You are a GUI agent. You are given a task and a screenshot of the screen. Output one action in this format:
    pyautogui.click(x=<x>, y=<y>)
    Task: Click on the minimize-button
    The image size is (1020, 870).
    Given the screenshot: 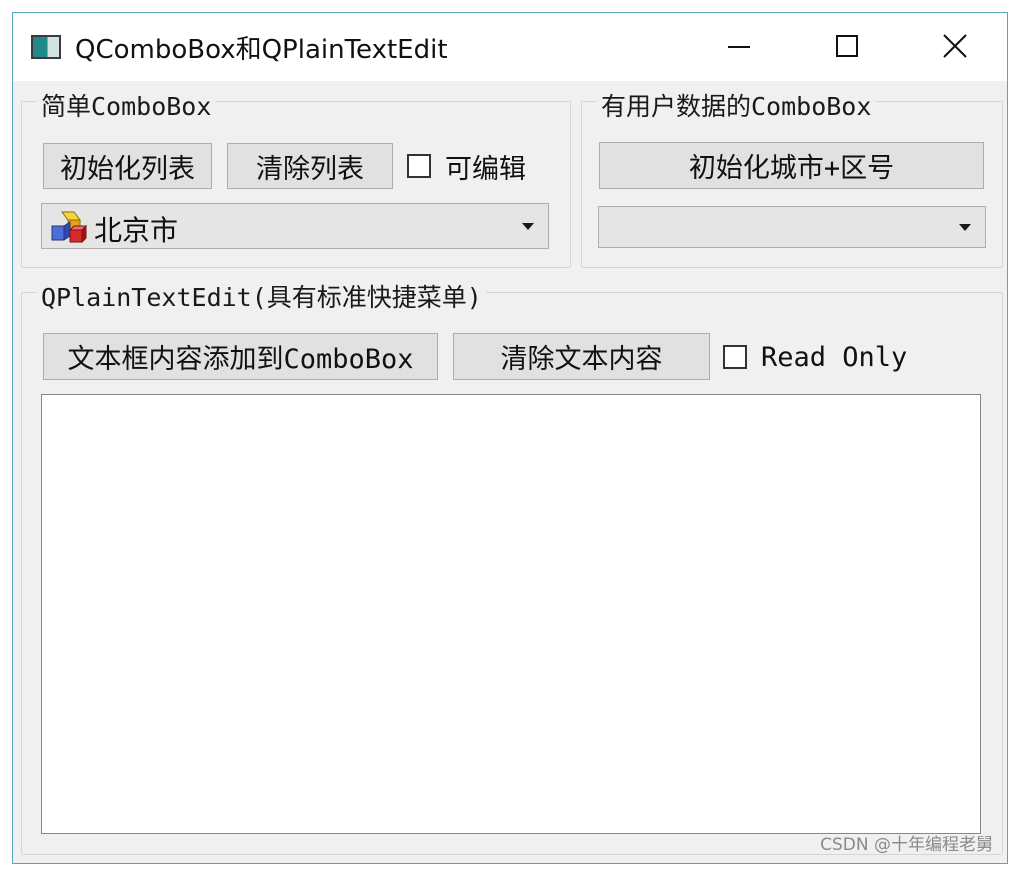 What is the action you would take?
    pyautogui.click(x=739, y=47)
    